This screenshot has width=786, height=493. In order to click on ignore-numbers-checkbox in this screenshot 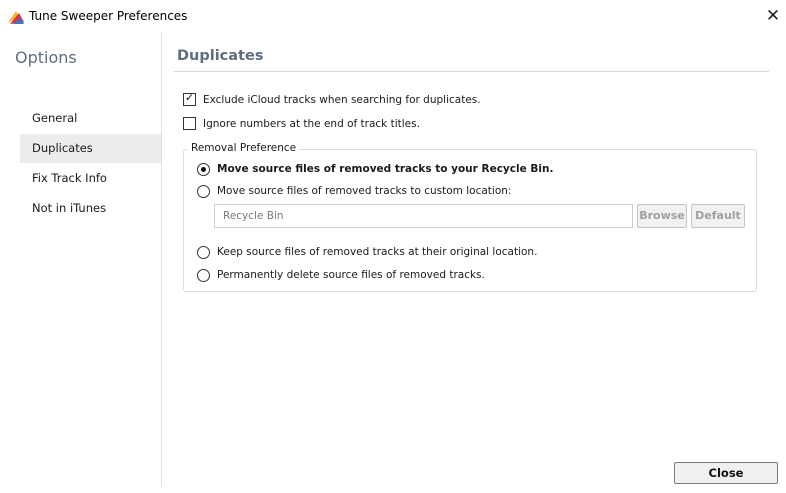, I will do `click(189, 123)`.